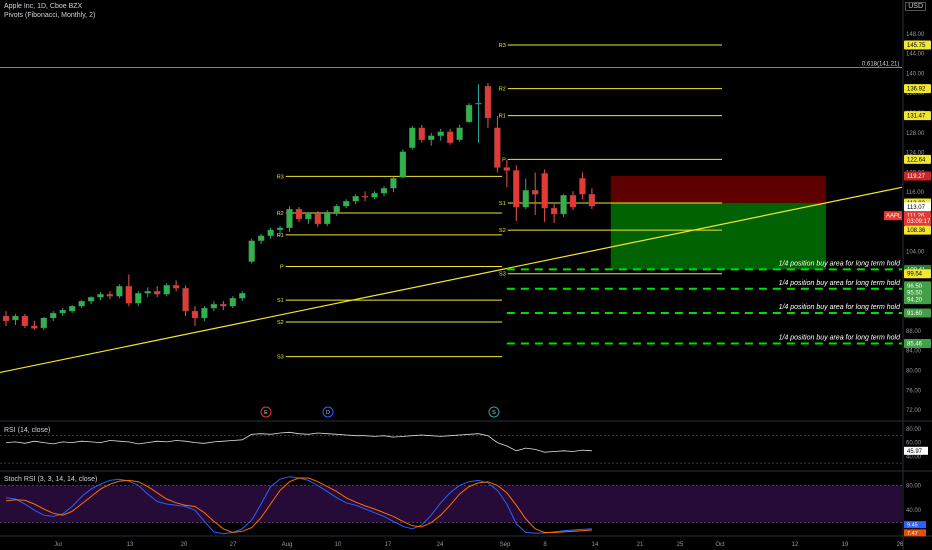  I want to click on time-tick-label: Jul, so click(58, 545).